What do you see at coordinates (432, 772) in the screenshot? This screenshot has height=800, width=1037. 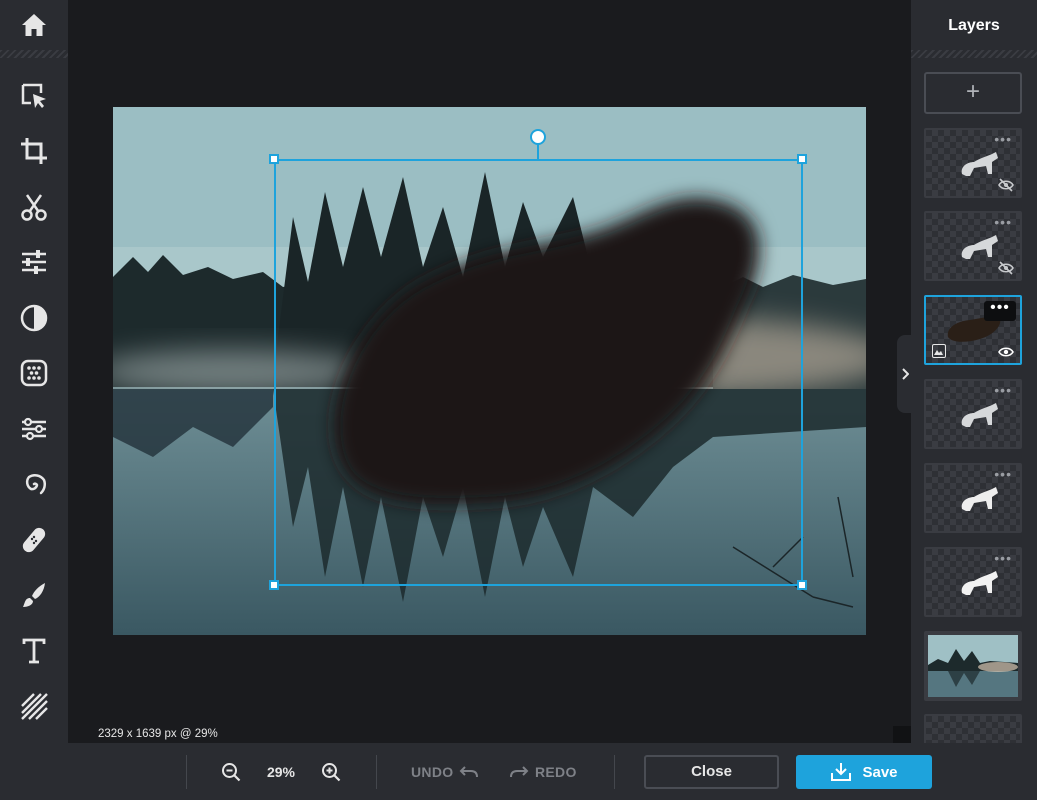 I see `undo-label: UNDO` at bounding box center [432, 772].